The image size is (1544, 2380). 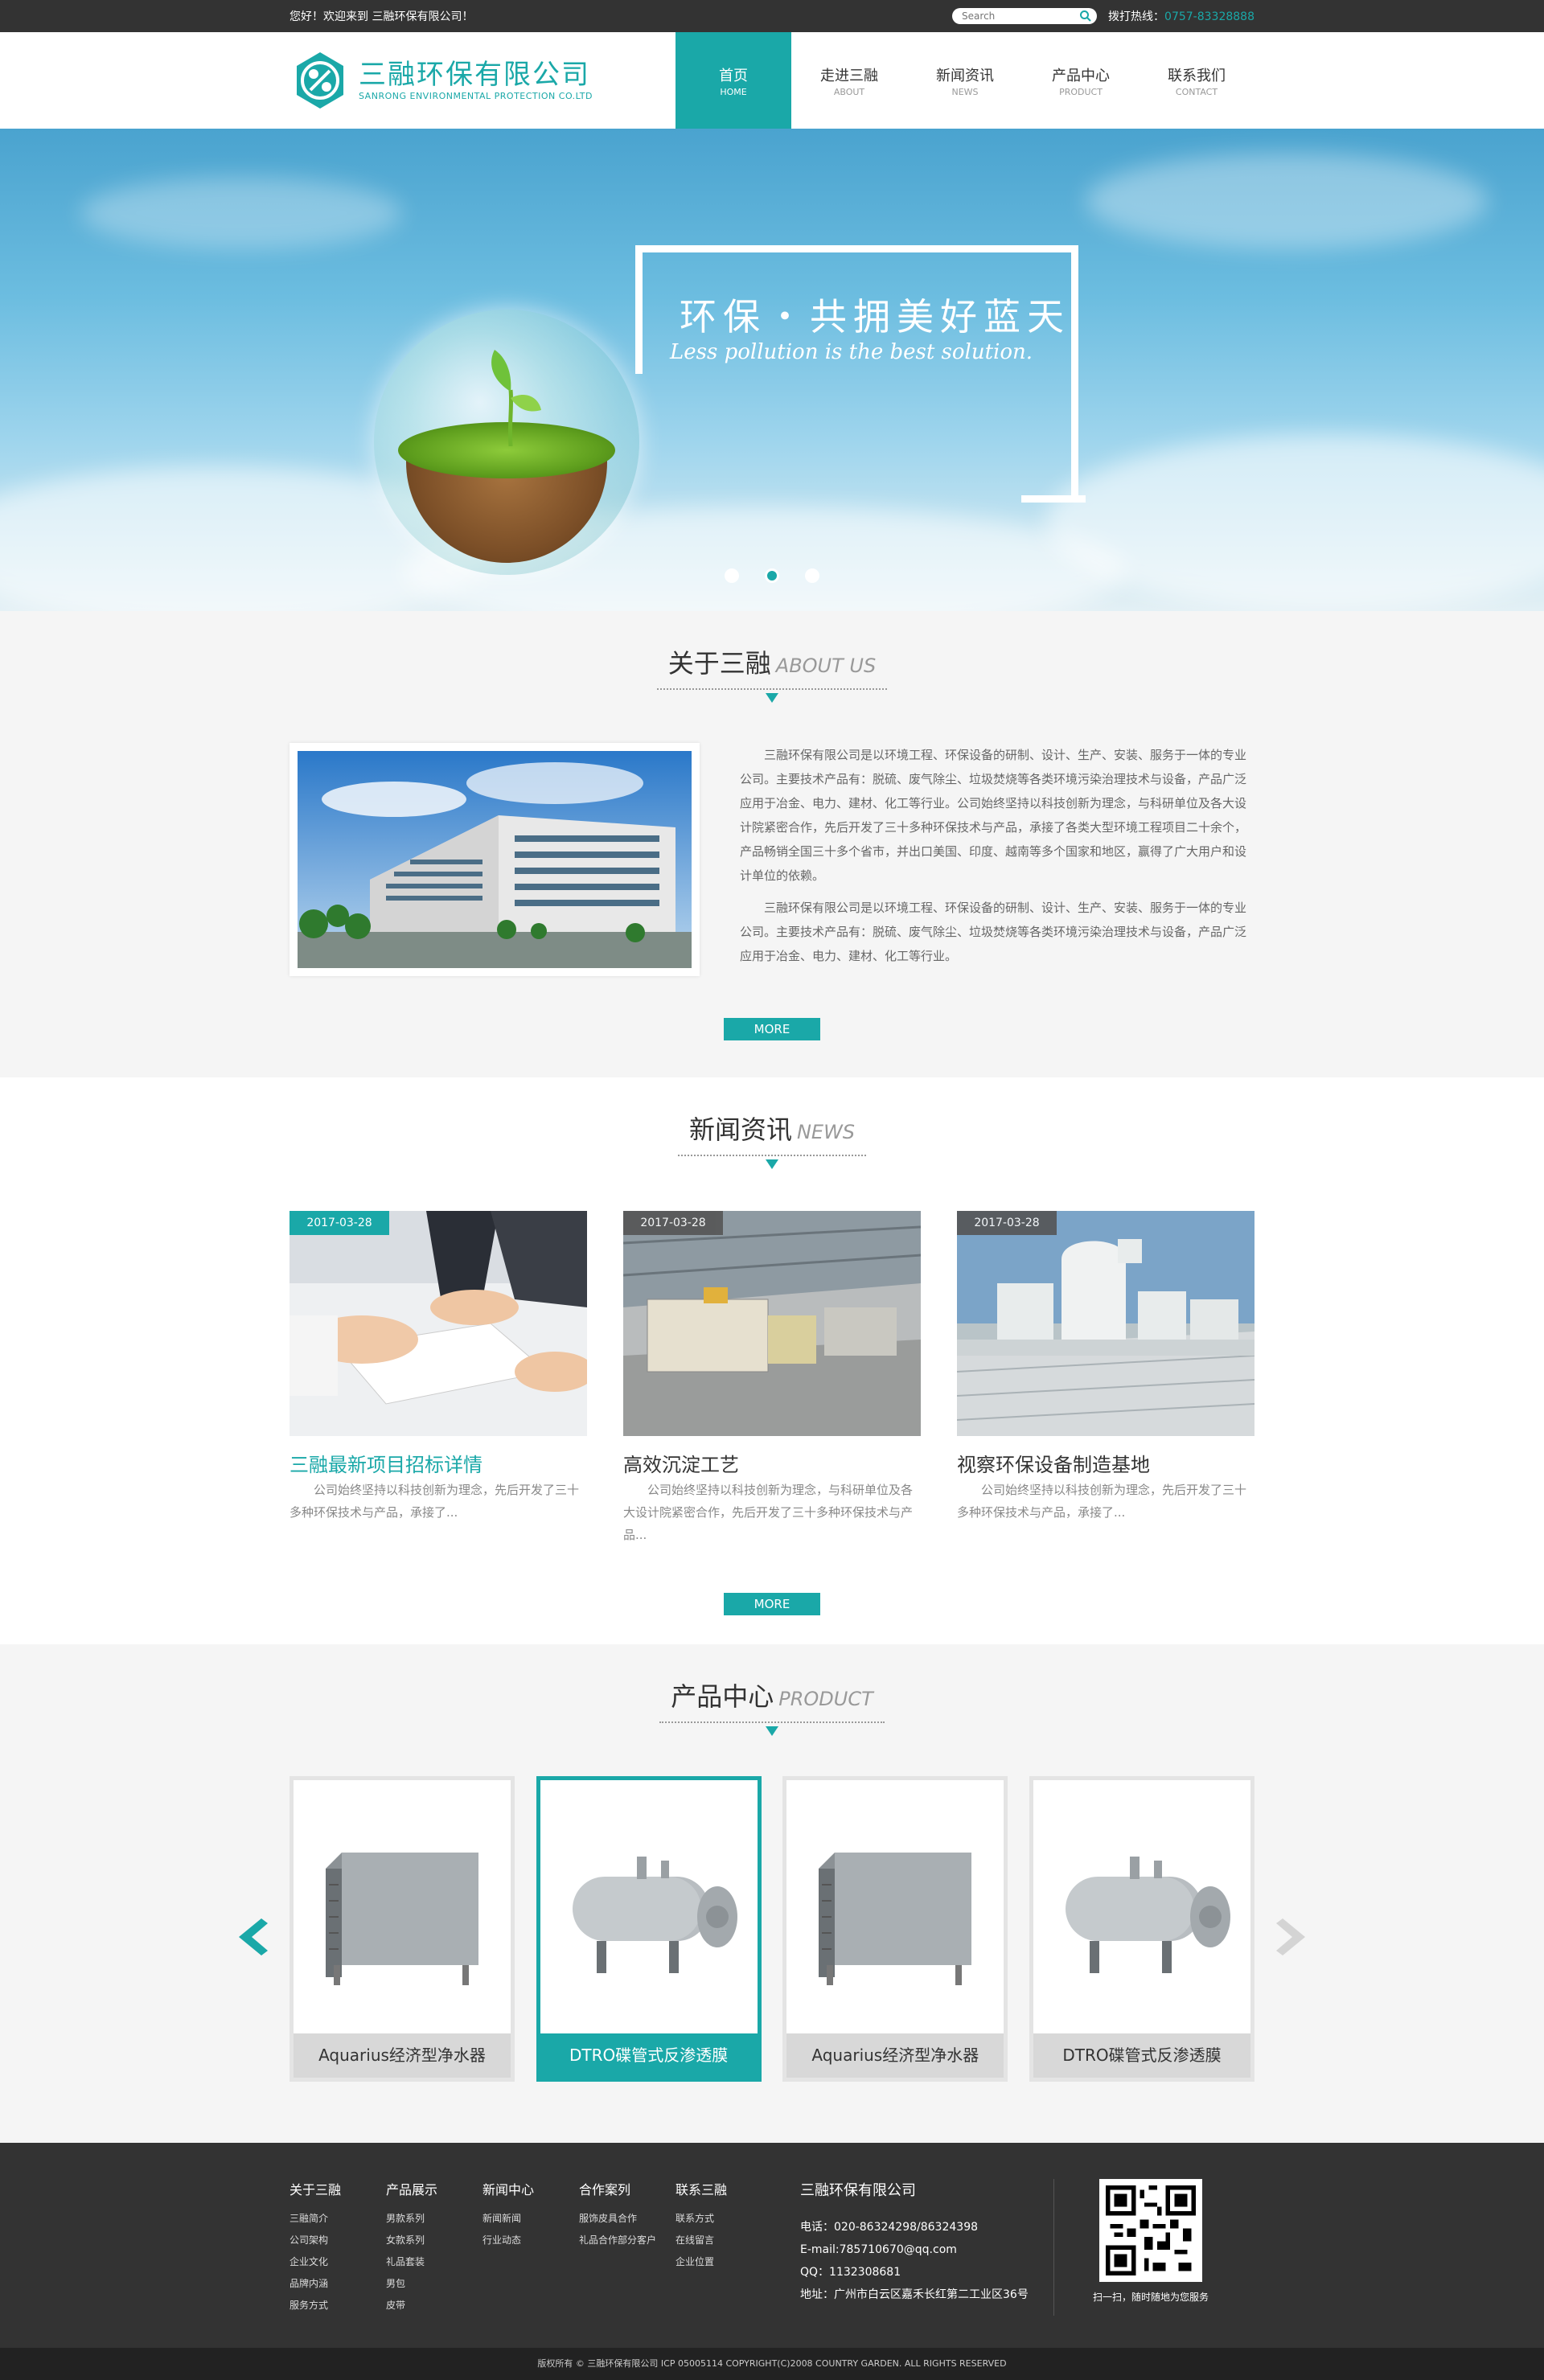 I want to click on about-more-button: MORE, so click(x=772, y=1029).